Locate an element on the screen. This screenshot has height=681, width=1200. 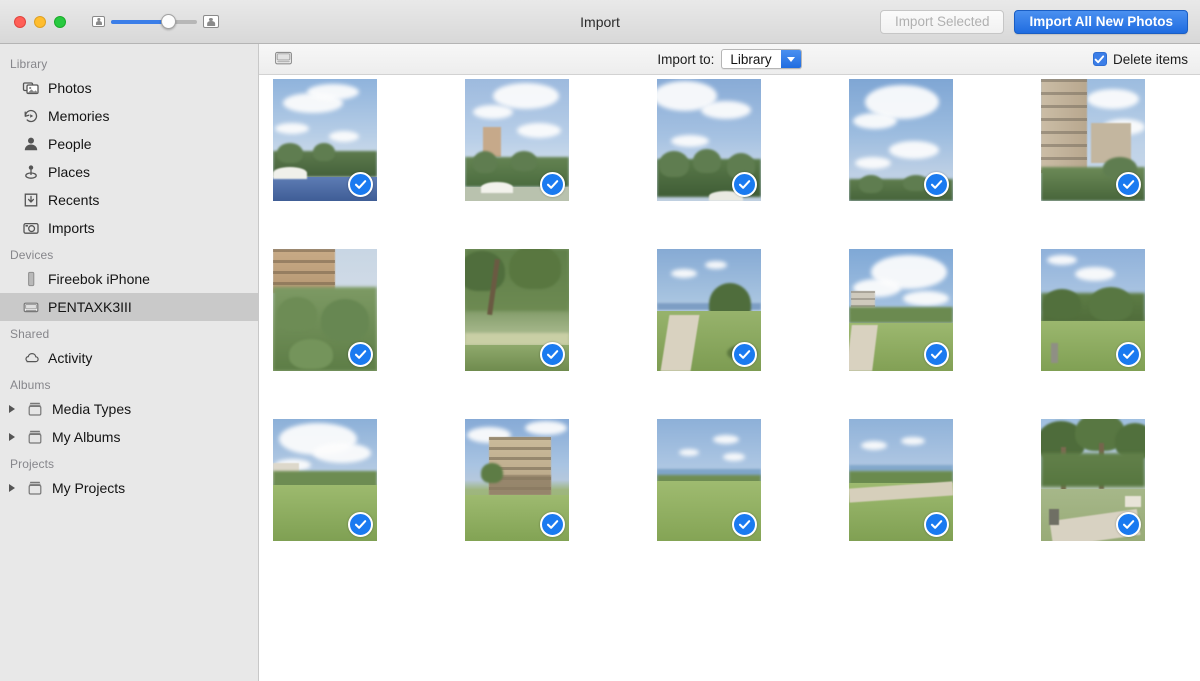
sidebar-item-media-types: Media Types is located at coordinates (129, 409).